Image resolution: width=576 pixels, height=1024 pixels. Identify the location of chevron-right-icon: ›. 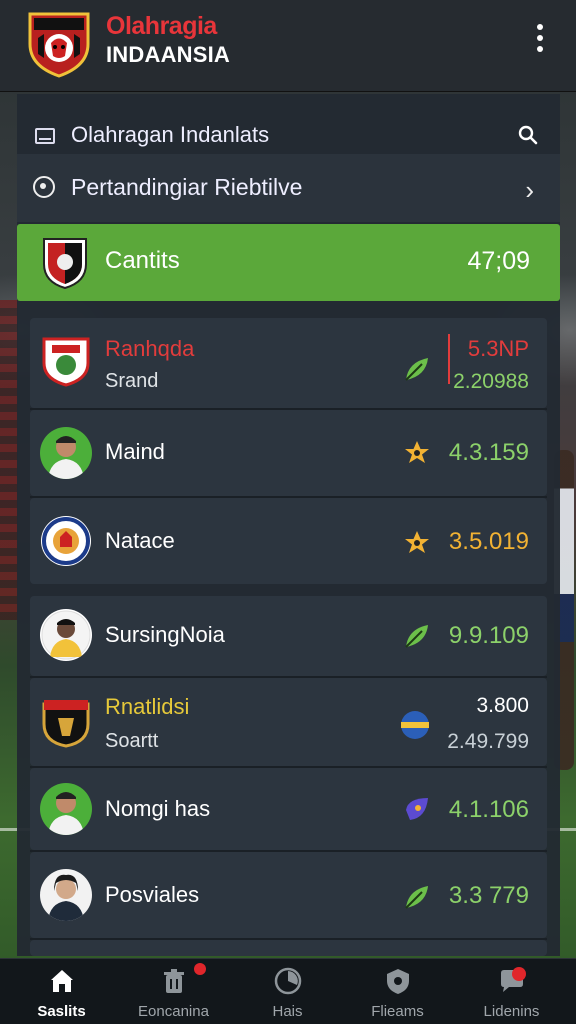
(529, 190).